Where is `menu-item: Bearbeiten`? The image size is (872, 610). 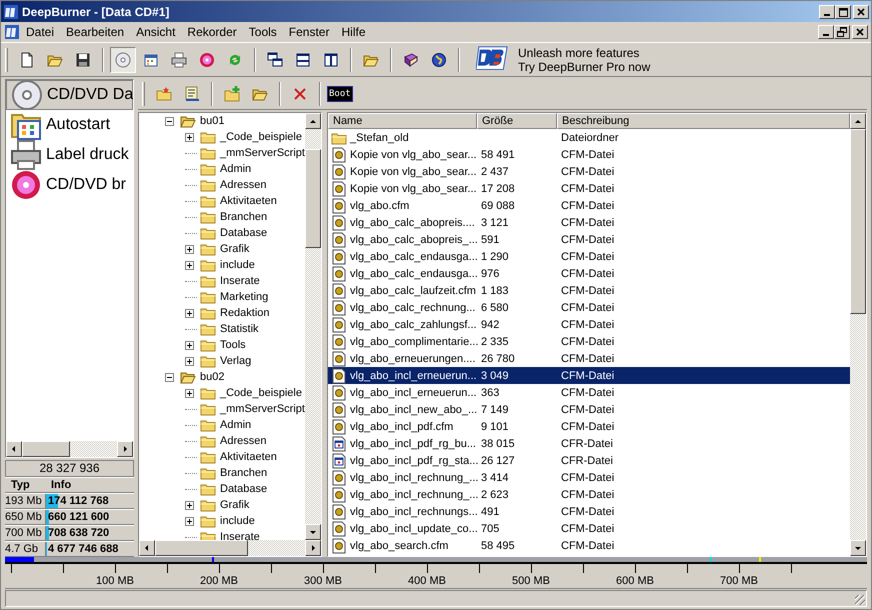 menu-item: Bearbeiten is located at coordinates (95, 32).